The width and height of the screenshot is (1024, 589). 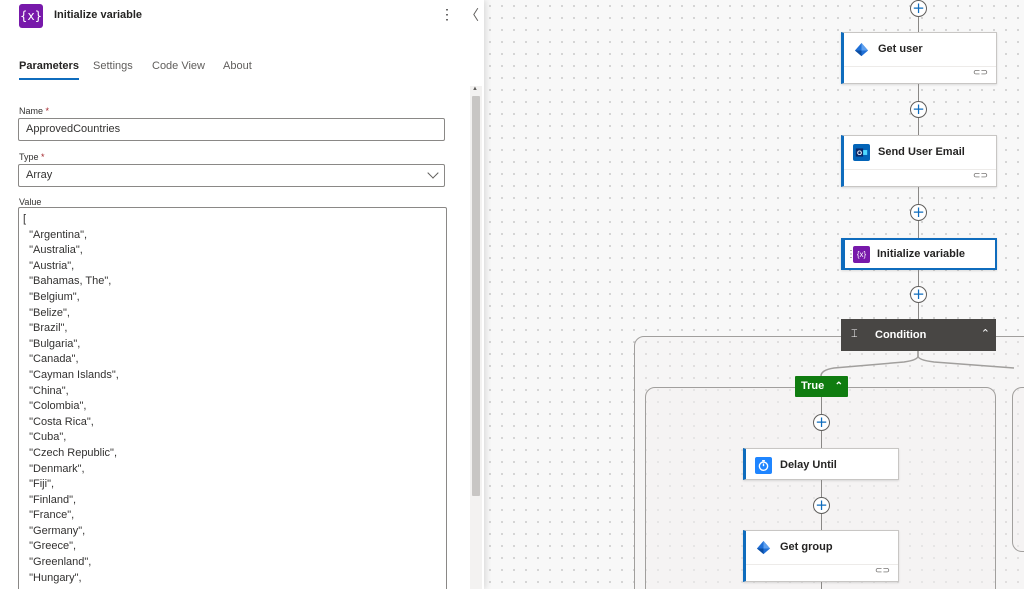 I want to click on name-label-text: Name, so click(x=31, y=111).